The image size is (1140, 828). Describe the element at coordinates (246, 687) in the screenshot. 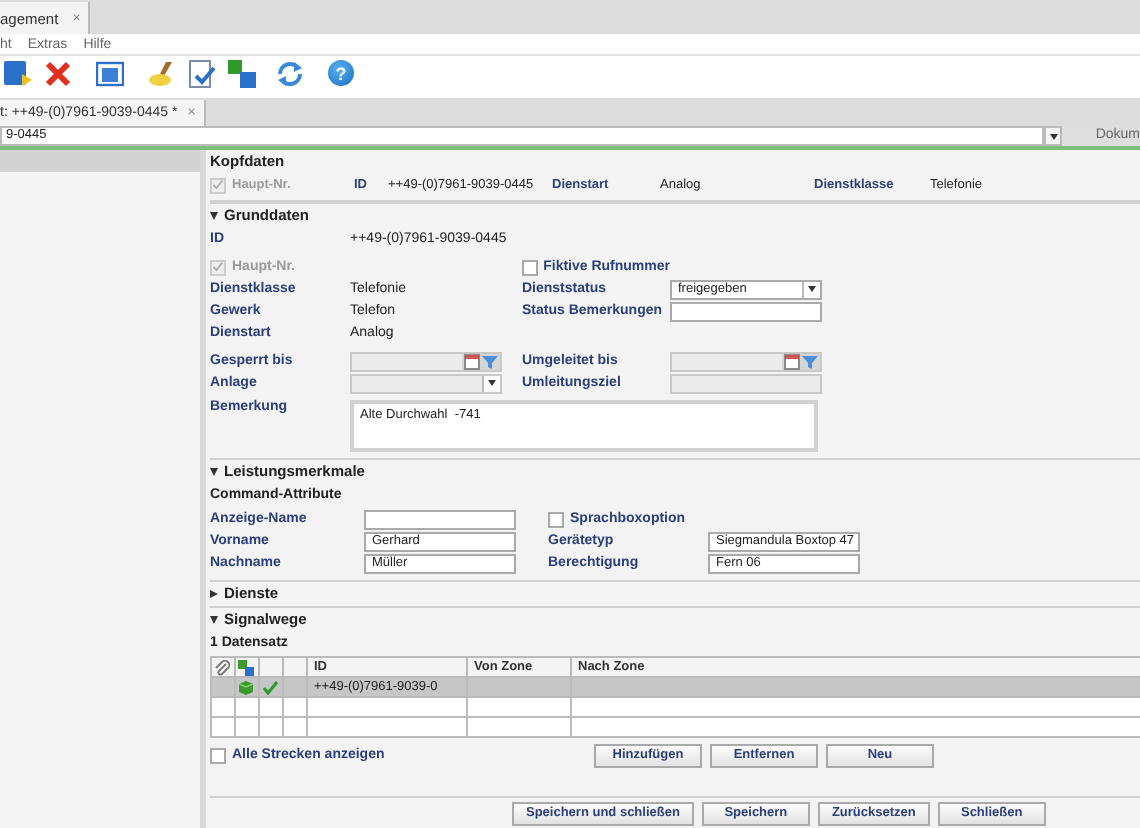

I see `cube-icon` at that location.